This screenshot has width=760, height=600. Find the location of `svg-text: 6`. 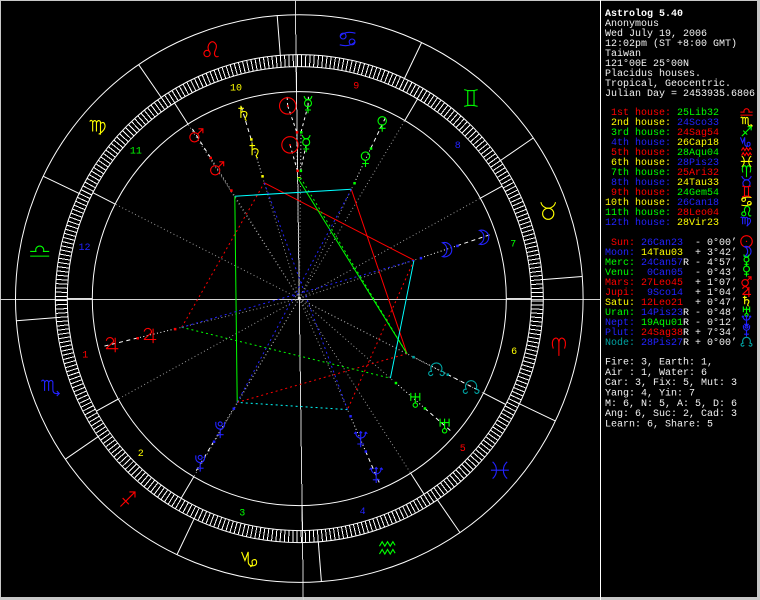

svg-text: 6 is located at coordinates (514, 352).